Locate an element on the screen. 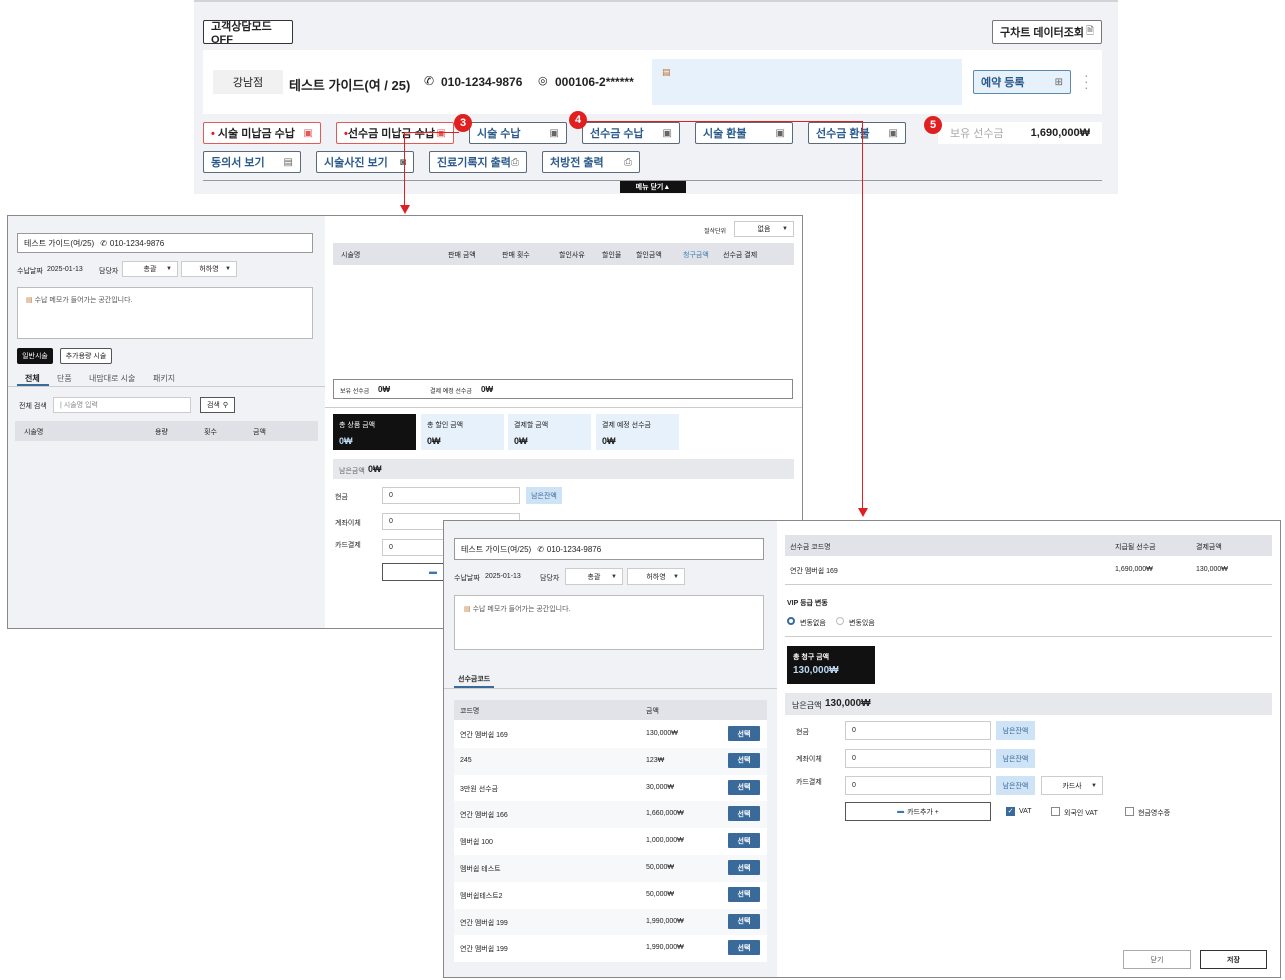 This screenshot has height=980, width=1285. photo-view-button: 시술사진 보기 ◙ is located at coordinates (365, 162).